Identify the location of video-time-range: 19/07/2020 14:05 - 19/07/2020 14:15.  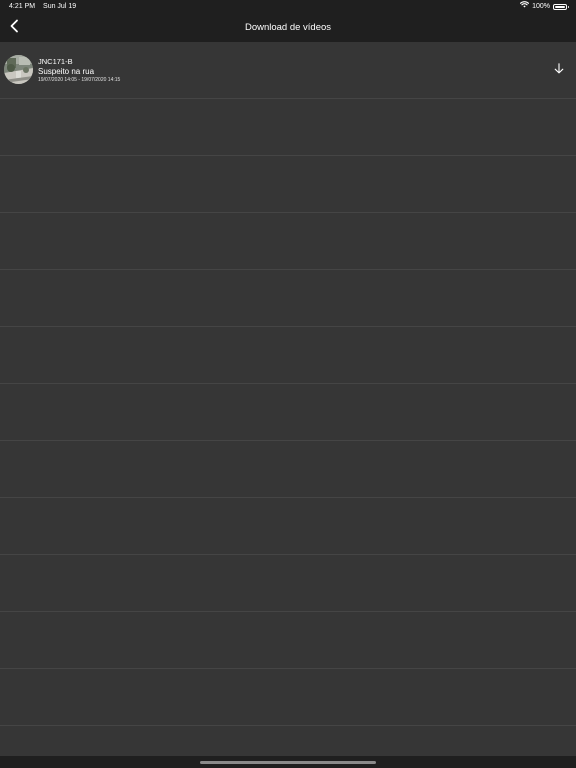
(79, 80).